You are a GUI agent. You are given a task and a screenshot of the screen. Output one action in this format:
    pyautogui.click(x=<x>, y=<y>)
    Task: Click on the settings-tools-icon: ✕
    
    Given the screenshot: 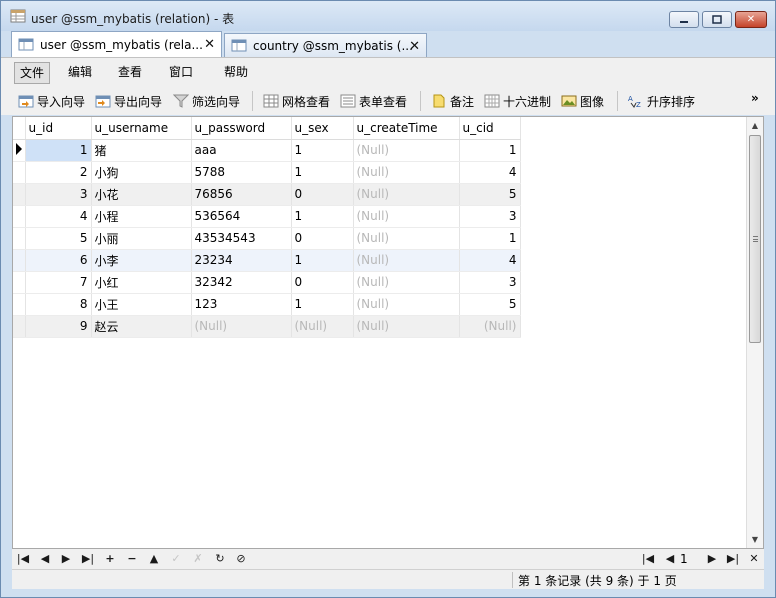 What is the action you would take?
    pyautogui.click(x=754, y=559)
    